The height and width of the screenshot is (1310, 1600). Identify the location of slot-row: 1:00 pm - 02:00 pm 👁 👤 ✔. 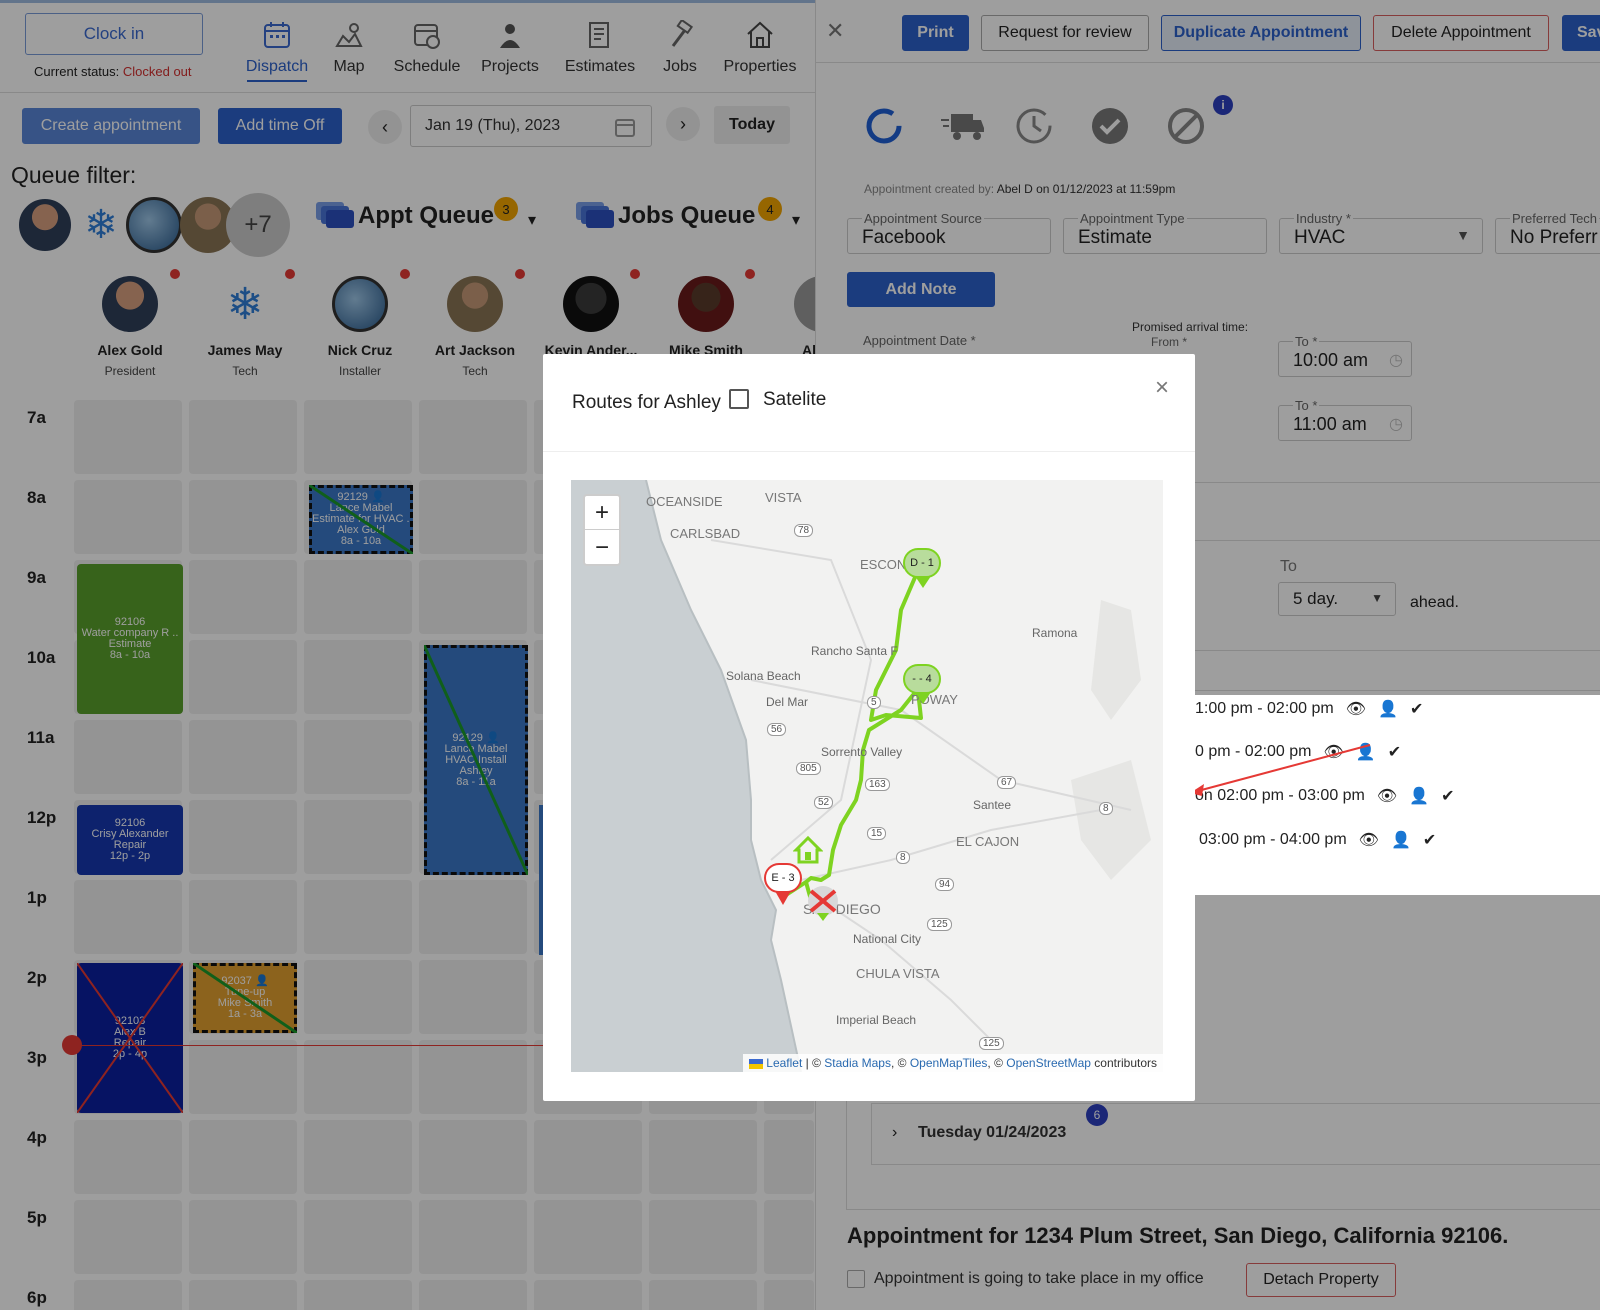
(1309, 709).